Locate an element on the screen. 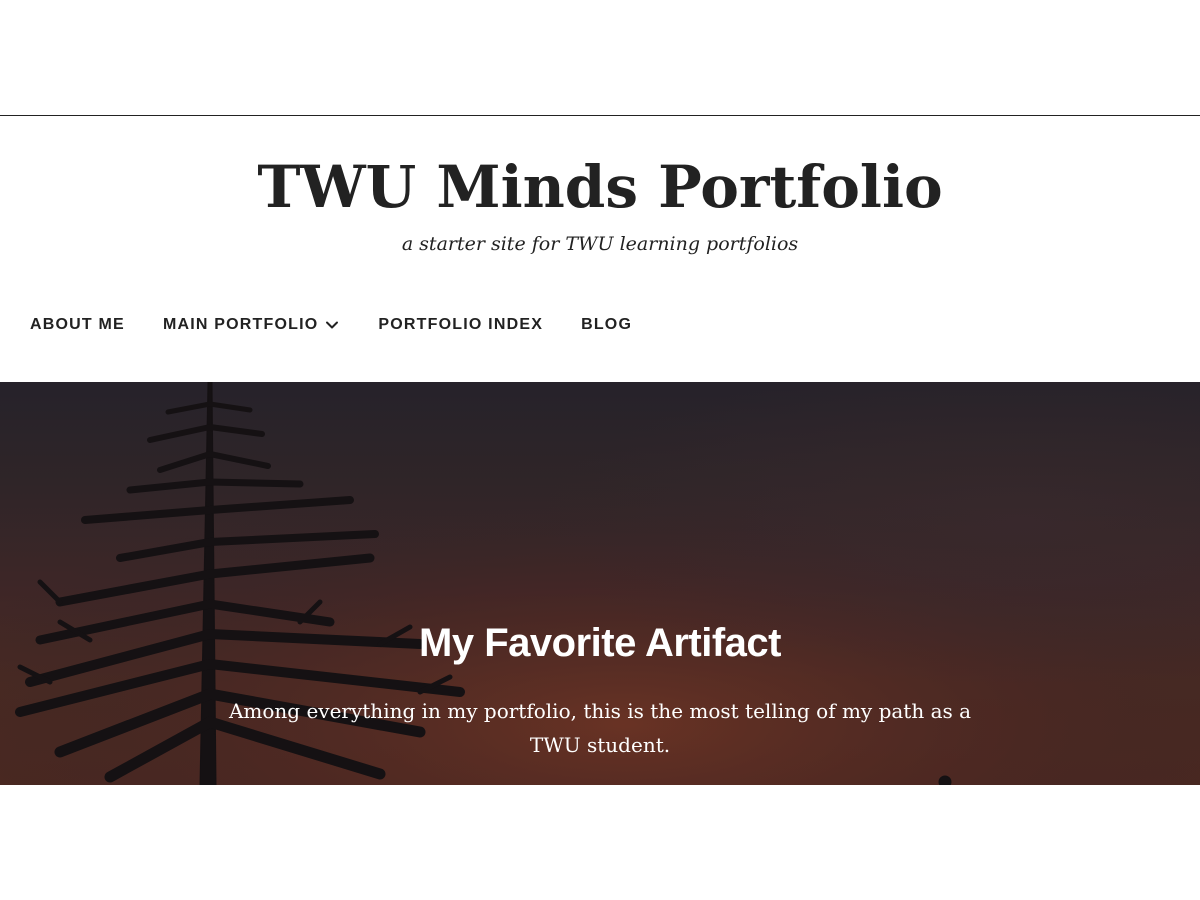 This screenshot has width=1200, height=900. nav-item-about-me: ABOUT ME is located at coordinates (77, 325).